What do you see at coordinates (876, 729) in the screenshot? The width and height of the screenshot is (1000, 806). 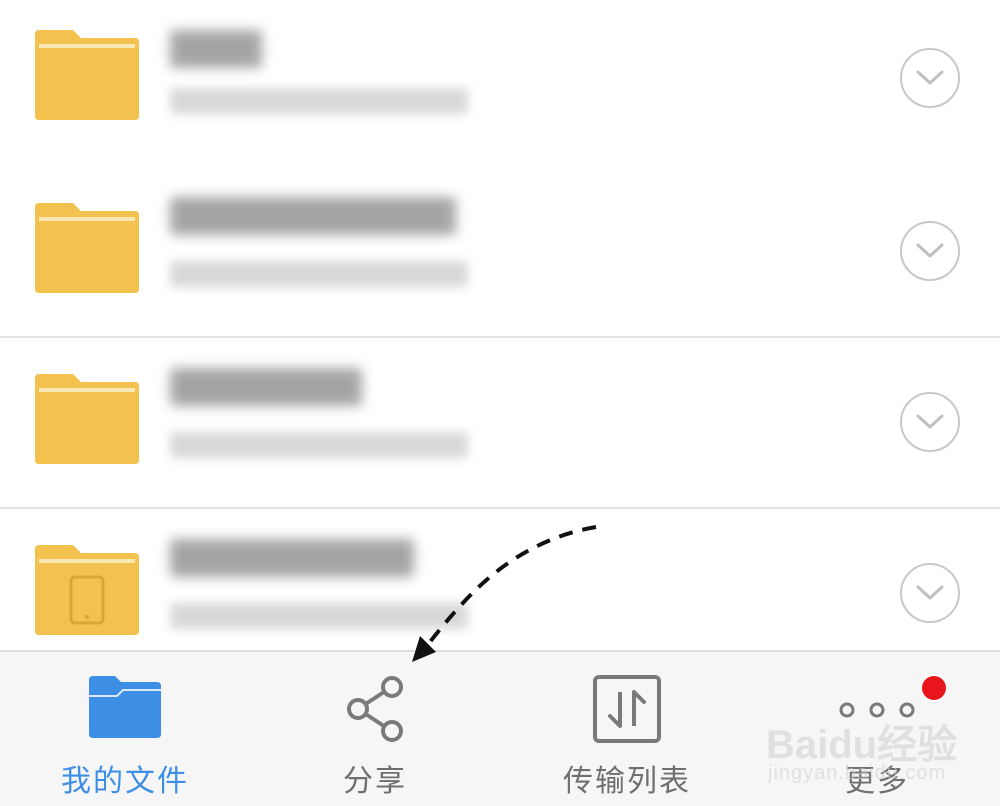 I see `tab-more: 更多` at bounding box center [876, 729].